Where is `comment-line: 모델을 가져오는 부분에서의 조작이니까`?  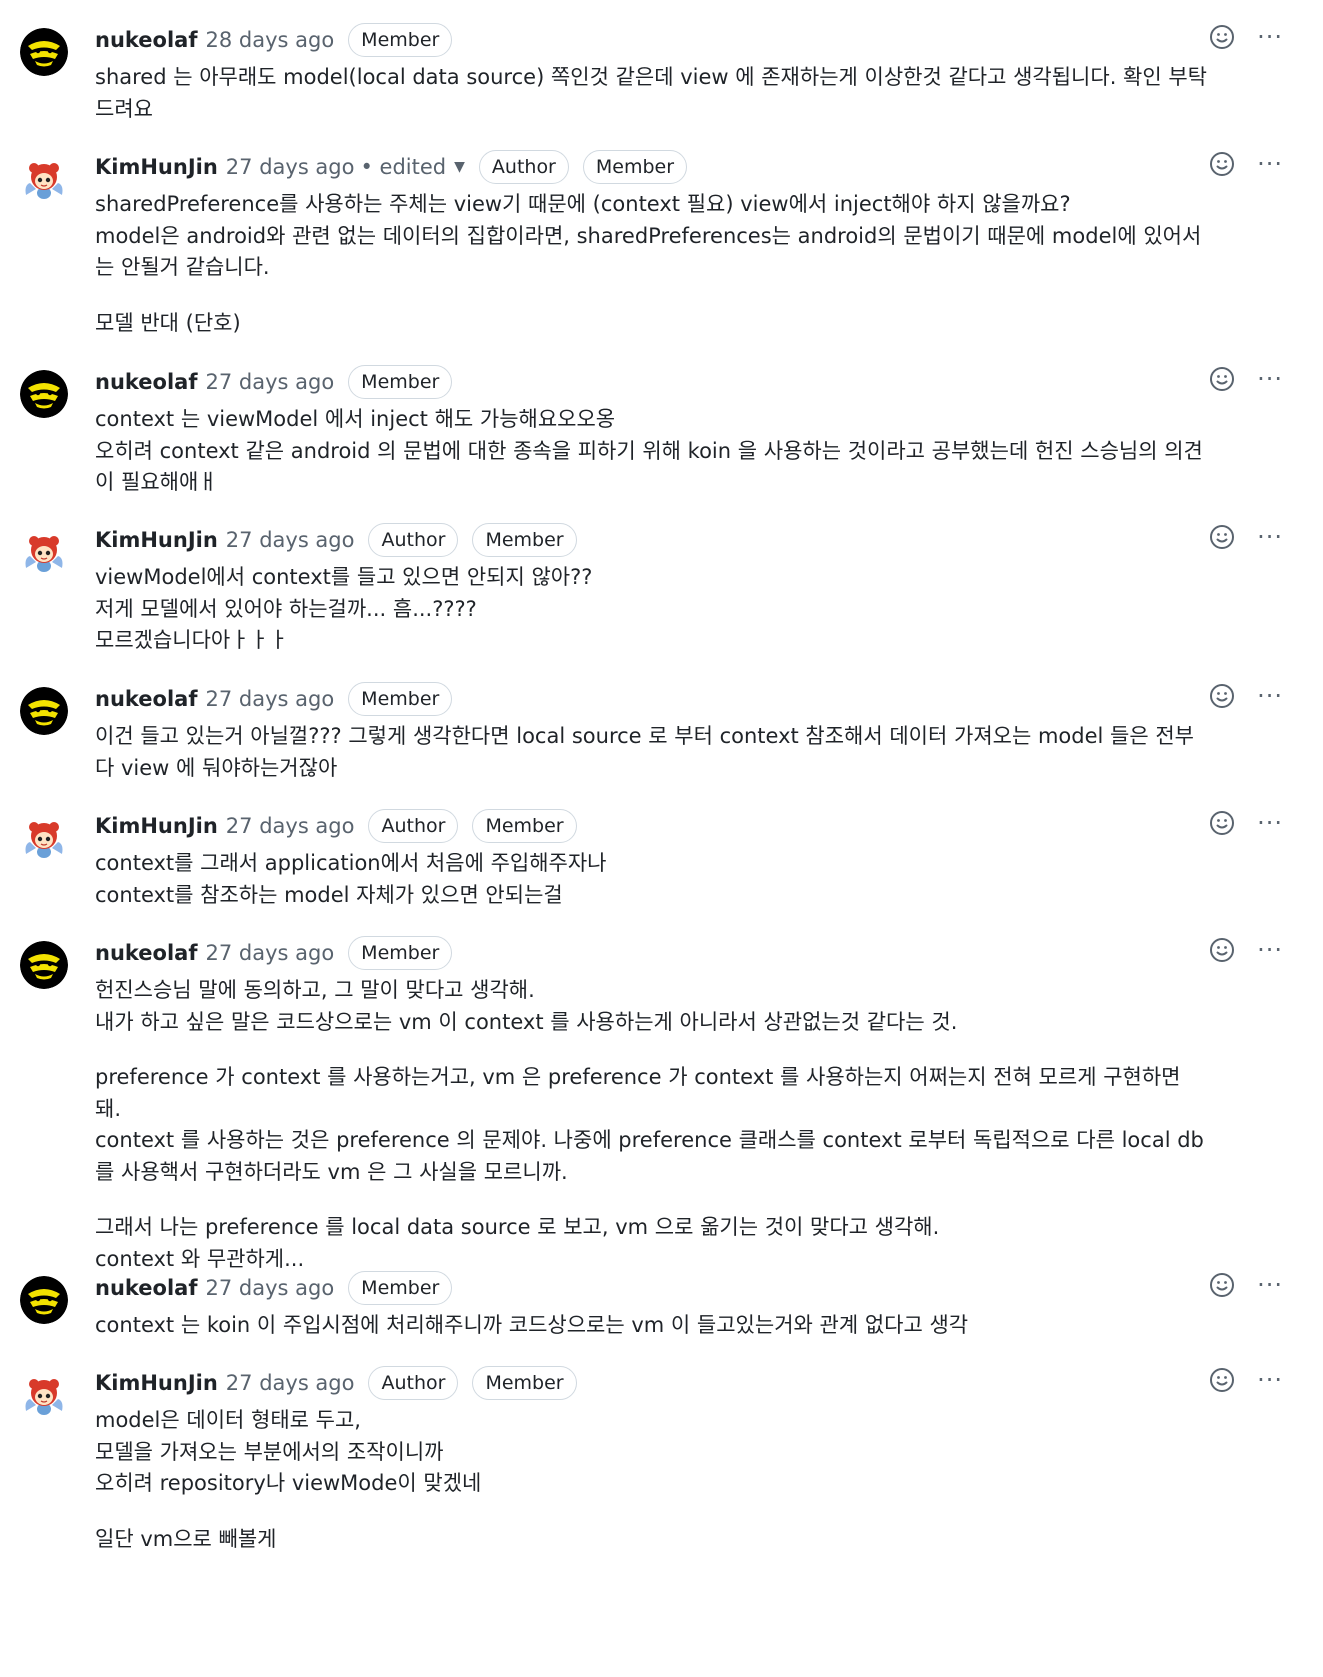
comment-line: 모델을 가져오는 부분에서의 조작이니까 is located at coordinates (269, 1451).